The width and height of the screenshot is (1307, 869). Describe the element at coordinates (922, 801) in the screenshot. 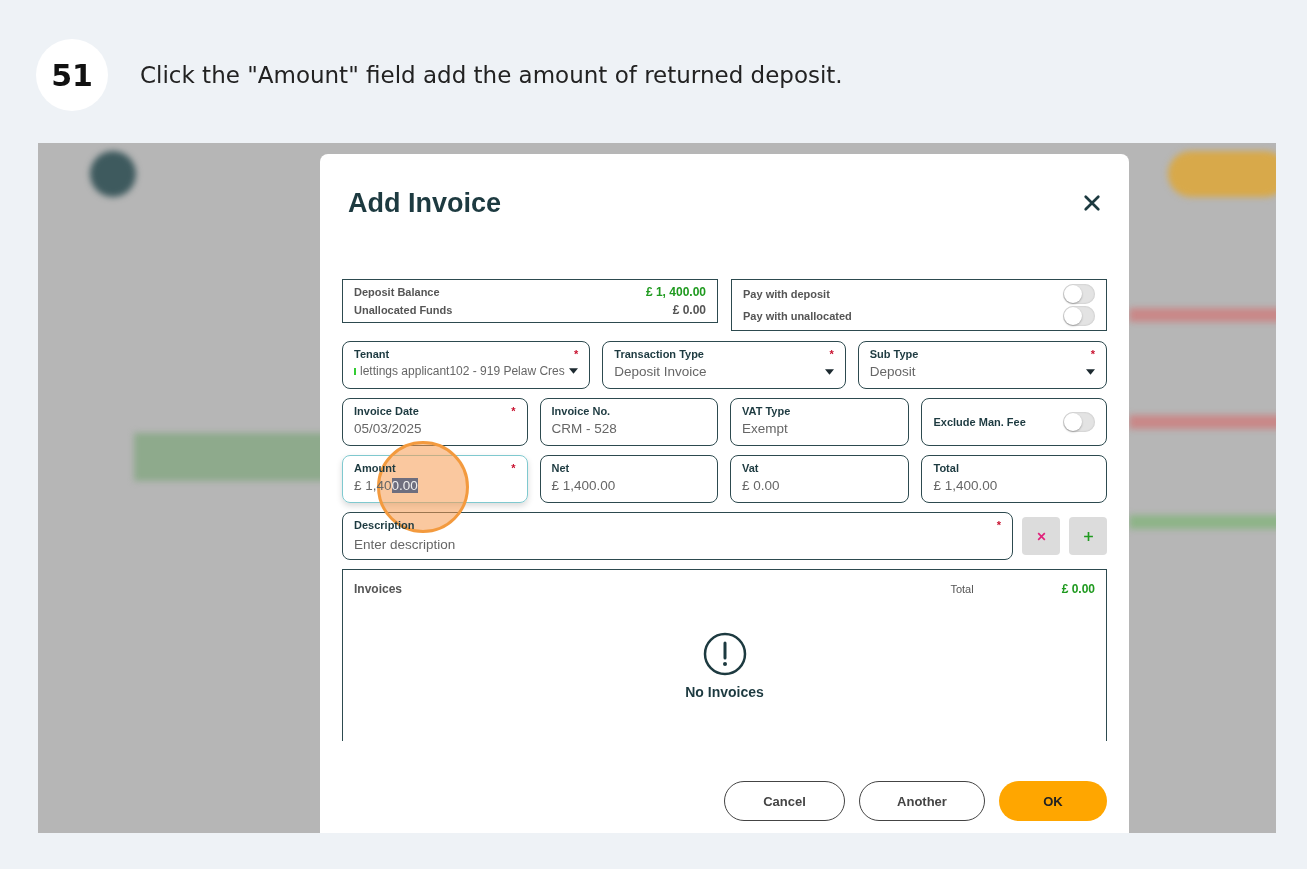

I see `dialog-button: Another` at that location.